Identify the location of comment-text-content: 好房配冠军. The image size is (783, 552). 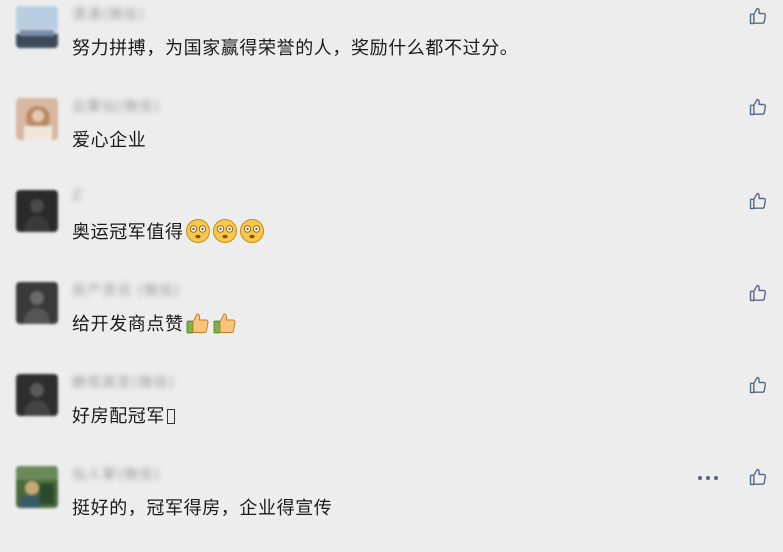
(118, 416).